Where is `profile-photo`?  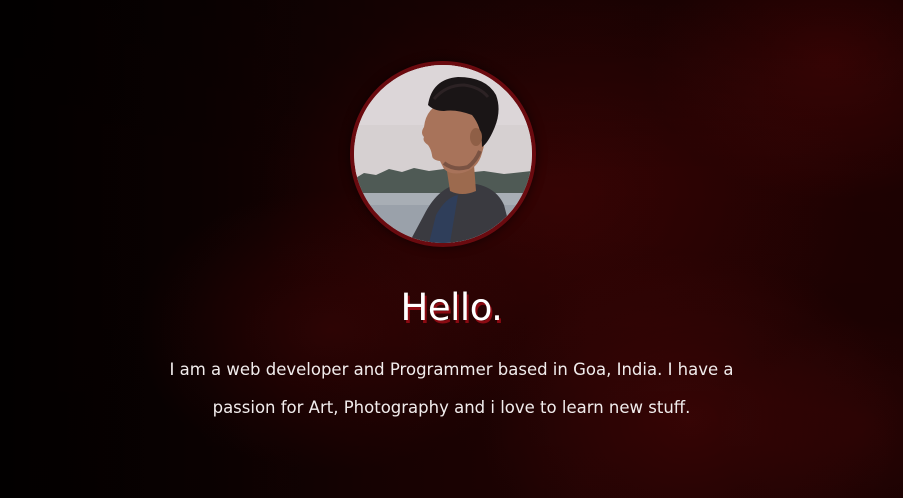
profile-photo is located at coordinates (443, 154).